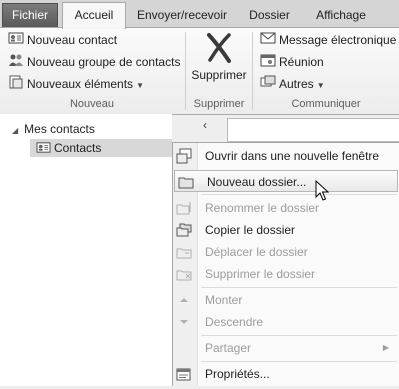 This screenshot has height=389, width=399. Describe the element at coordinates (80, 84) in the screenshot. I see `new-items-label: Nouveaux éléments` at that location.